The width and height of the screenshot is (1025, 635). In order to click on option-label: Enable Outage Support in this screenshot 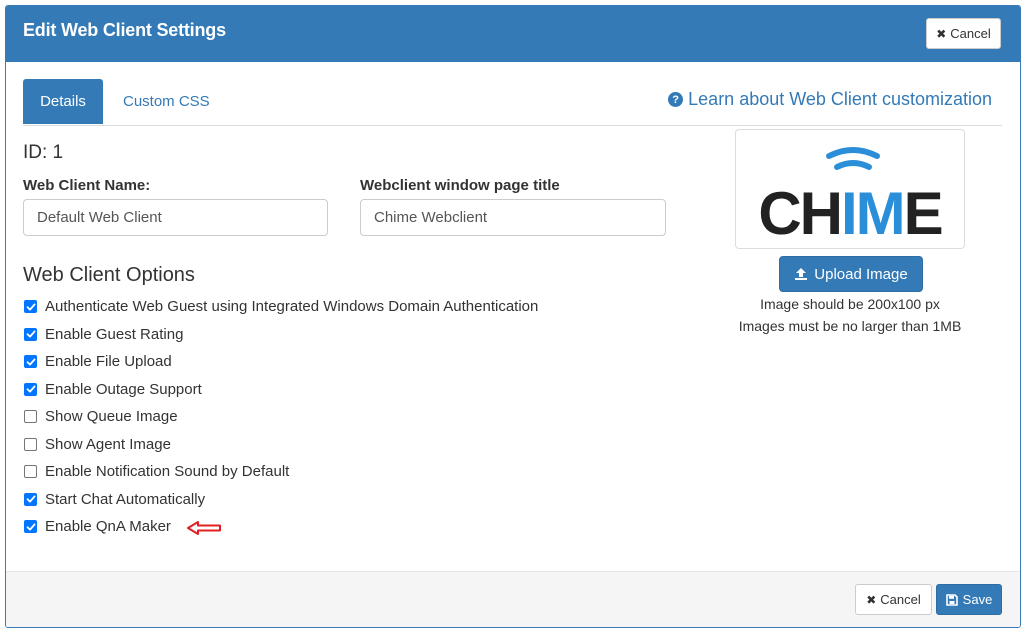, I will do `click(123, 389)`.